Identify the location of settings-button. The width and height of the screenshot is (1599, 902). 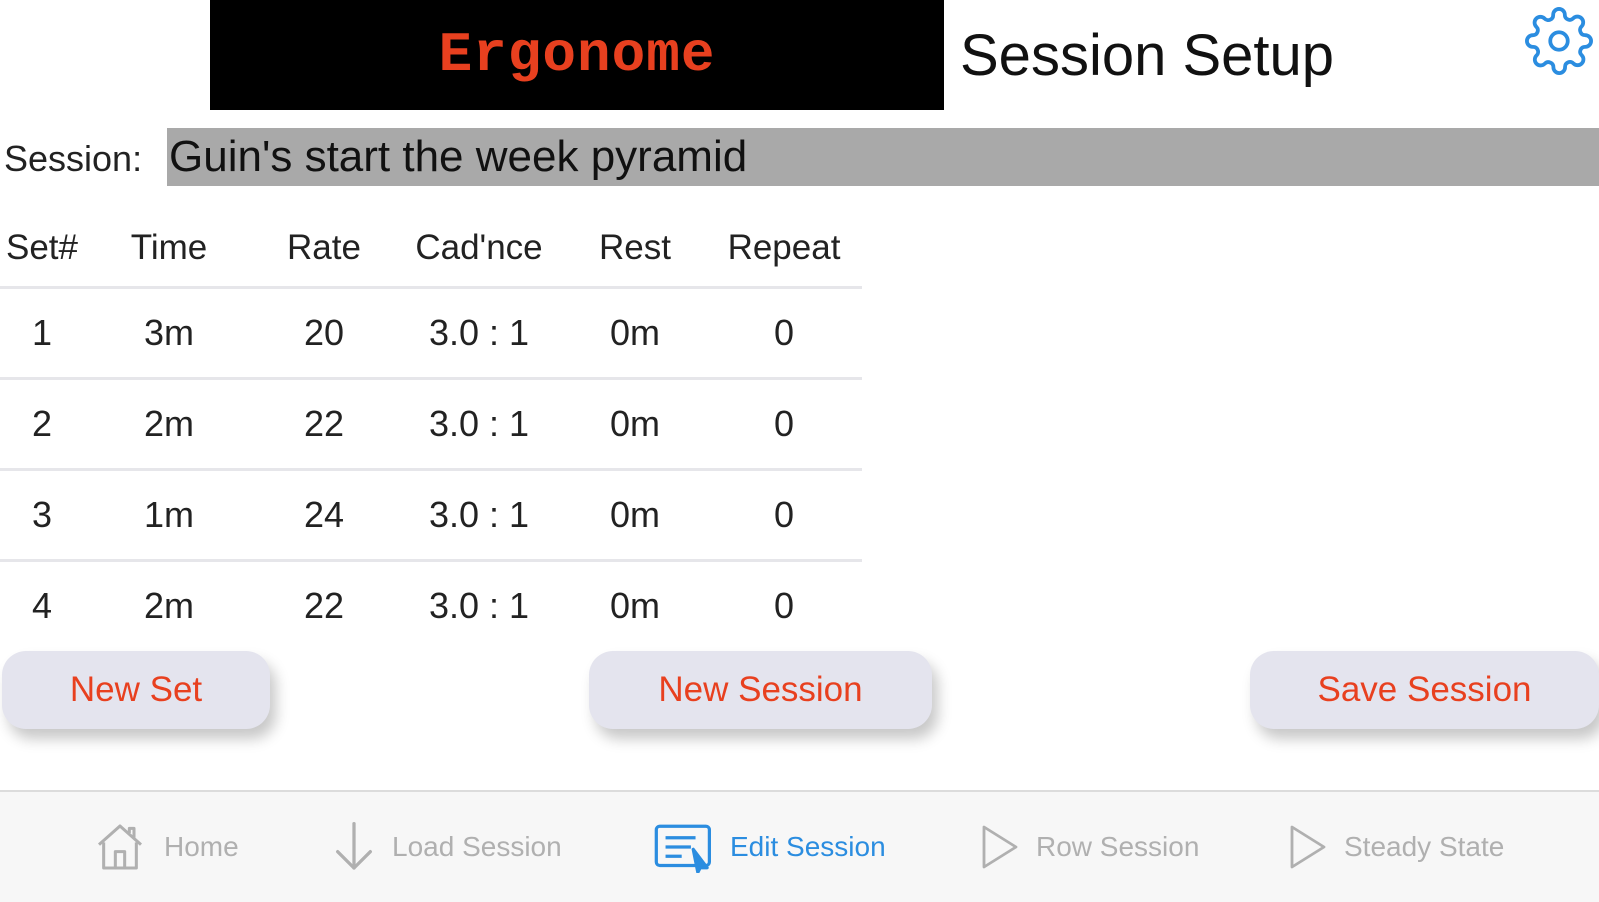
(1559, 41).